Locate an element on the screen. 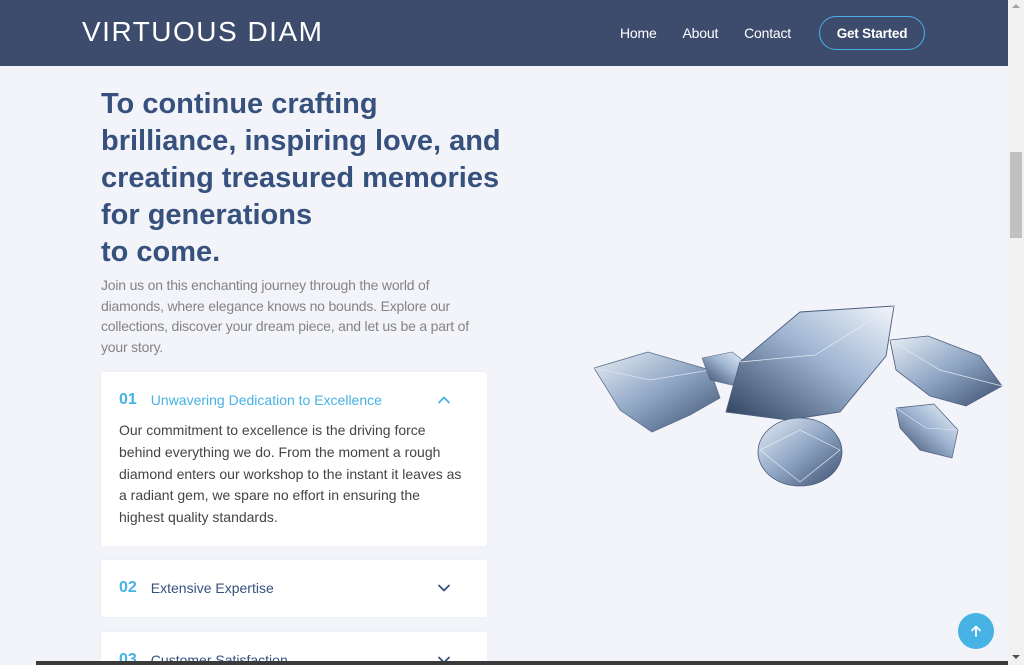 Image resolution: width=1024 pixels, height=665 pixels. headline-pre: To continue crafting is located at coordinates (239, 104).